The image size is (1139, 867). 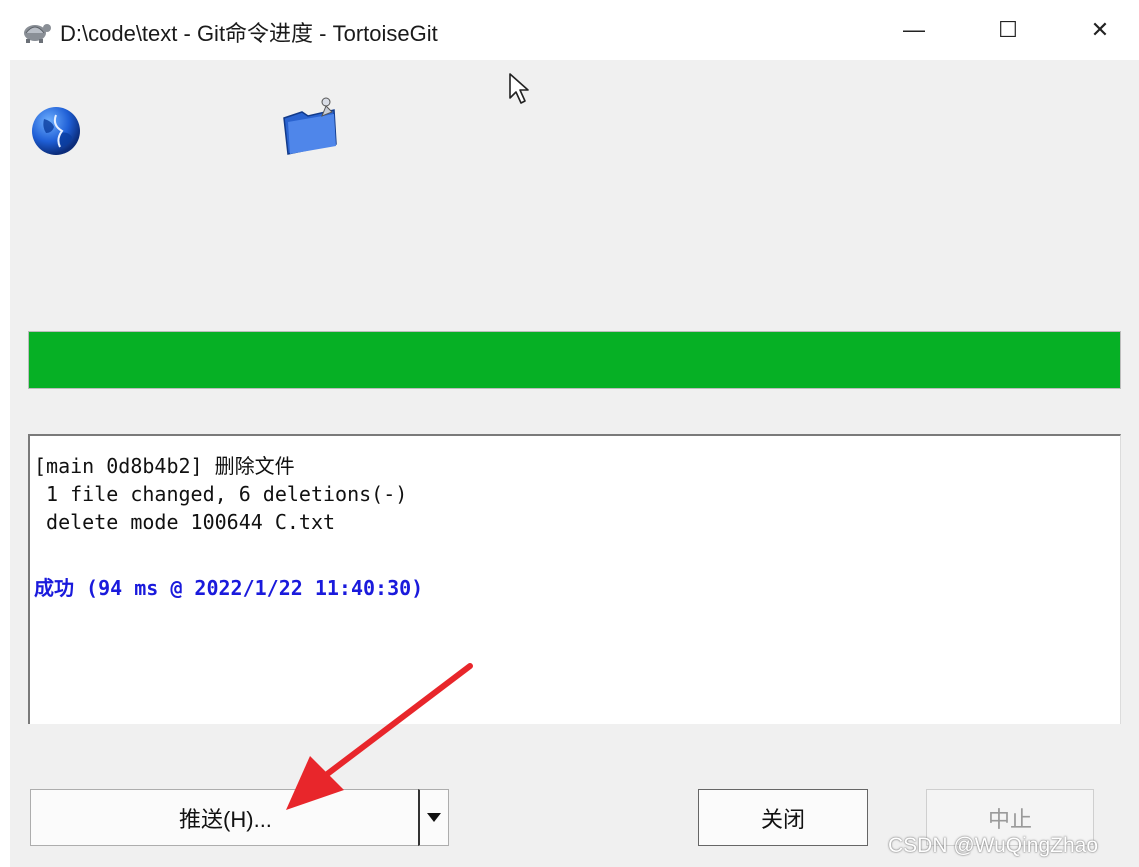 I want to click on minimize-button: —, so click(x=914, y=30).